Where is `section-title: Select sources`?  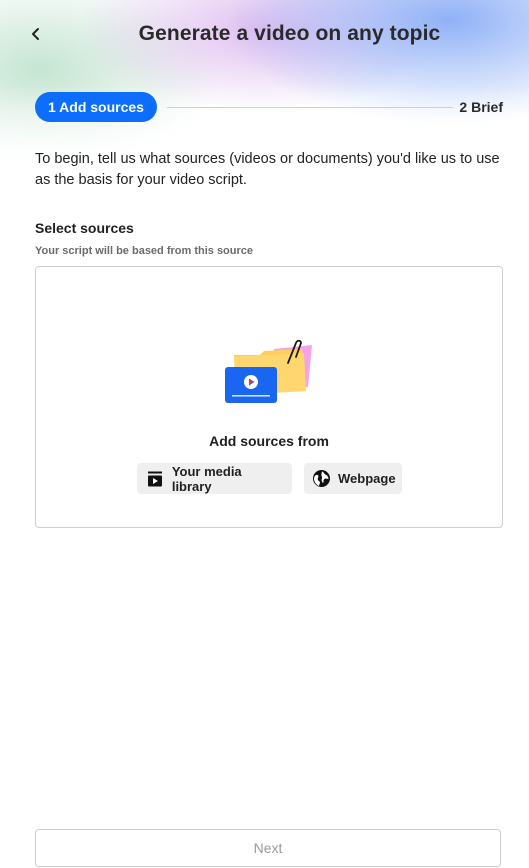
section-title: Select sources is located at coordinates (84, 228).